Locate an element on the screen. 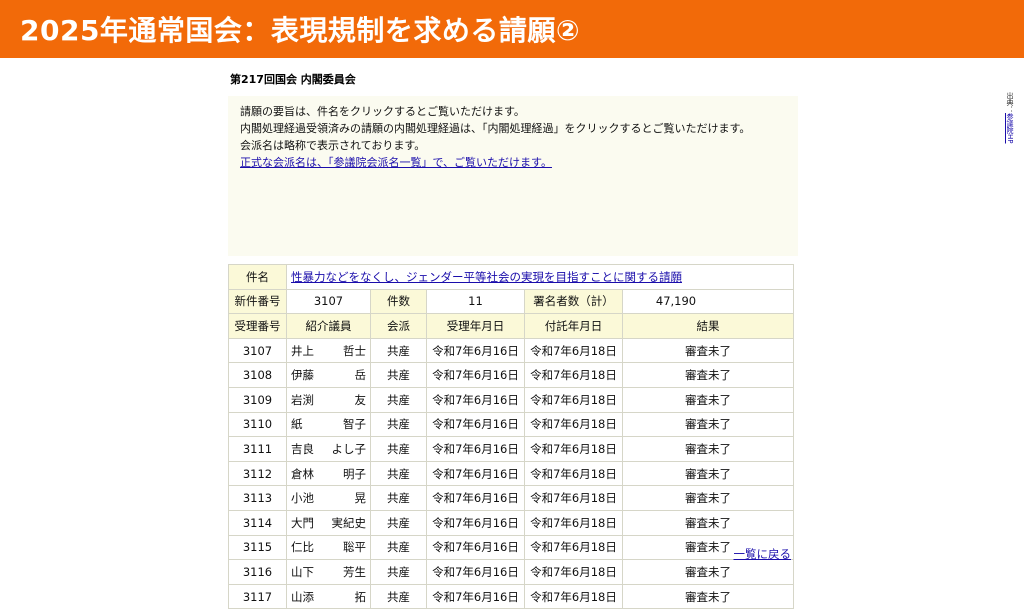 The height and width of the screenshot is (609, 1024). title-banner: 2025年通常国会：表現規制を求める請願② is located at coordinates (512, 29).